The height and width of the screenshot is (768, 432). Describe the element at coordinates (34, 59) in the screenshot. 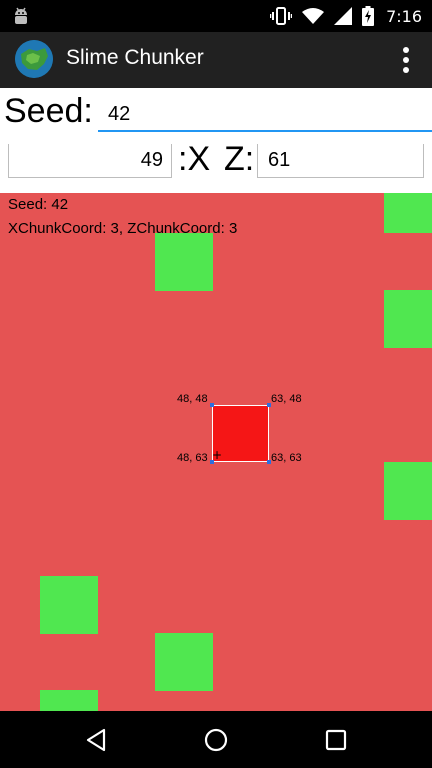

I see `slime-app-icon` at that location.